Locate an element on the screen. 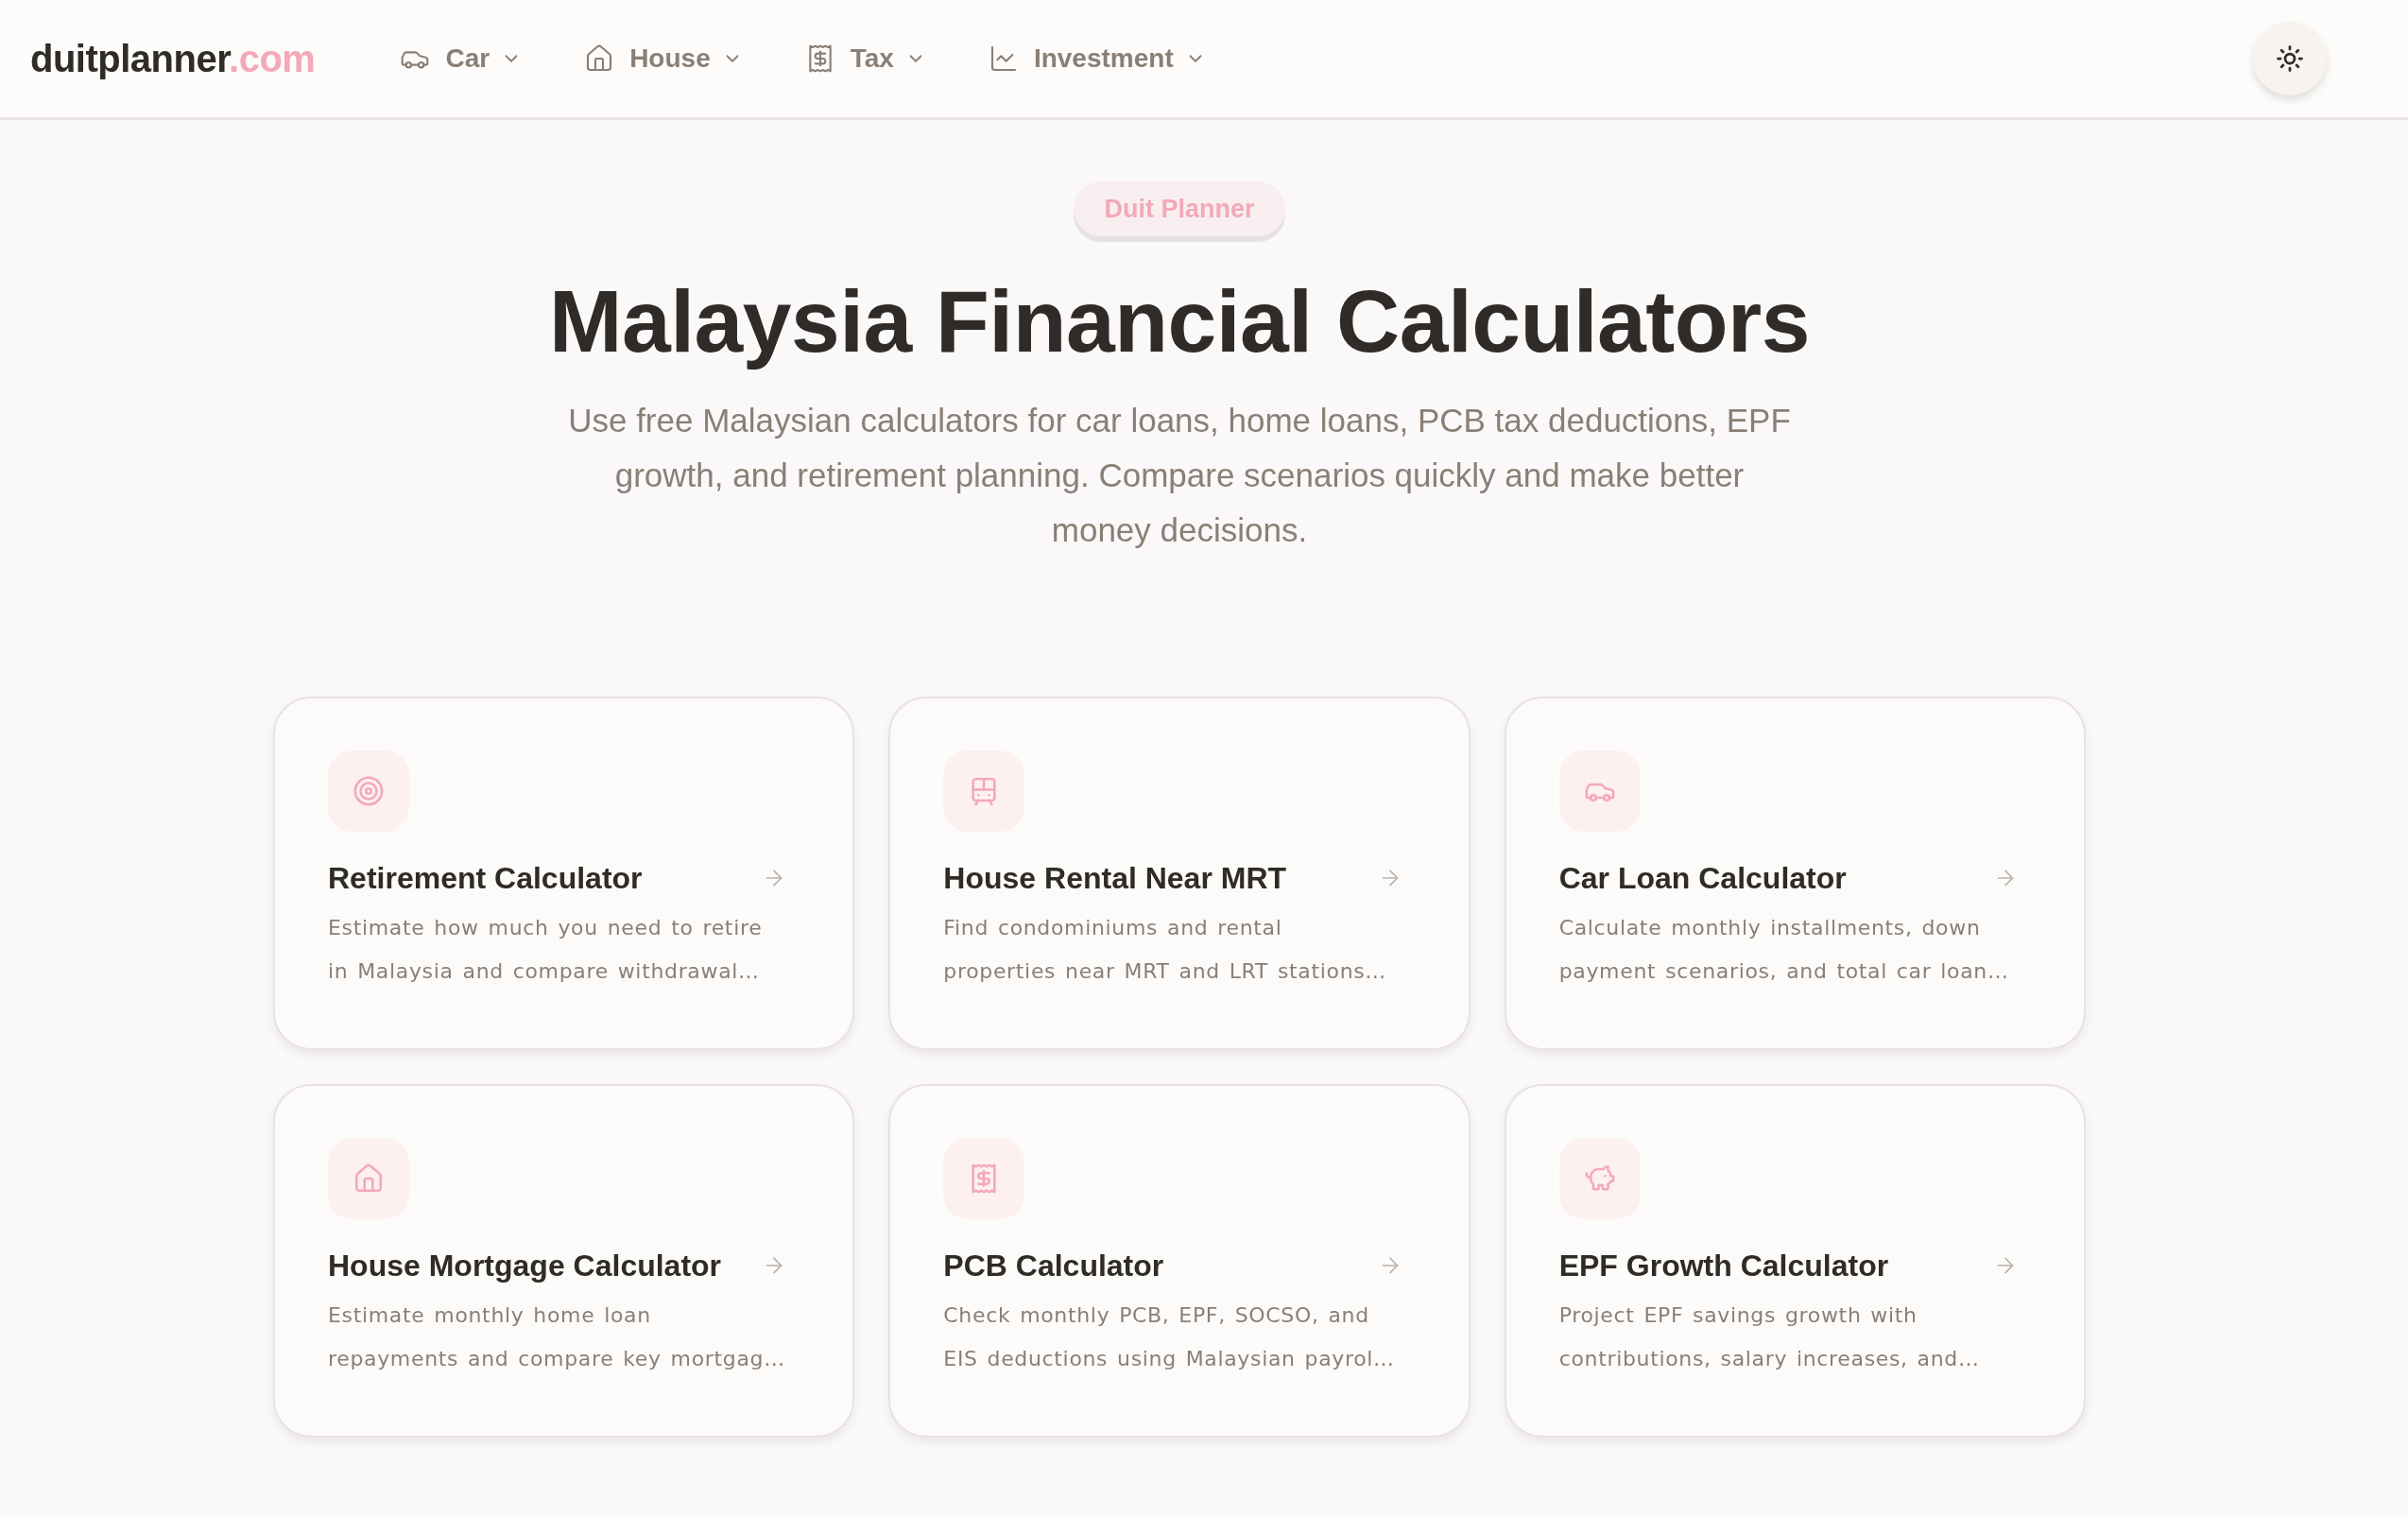 The width and height of the screenshot is (2408, 1516). card-title: House Rental Near MRT is located at coordinates (1115, 878).